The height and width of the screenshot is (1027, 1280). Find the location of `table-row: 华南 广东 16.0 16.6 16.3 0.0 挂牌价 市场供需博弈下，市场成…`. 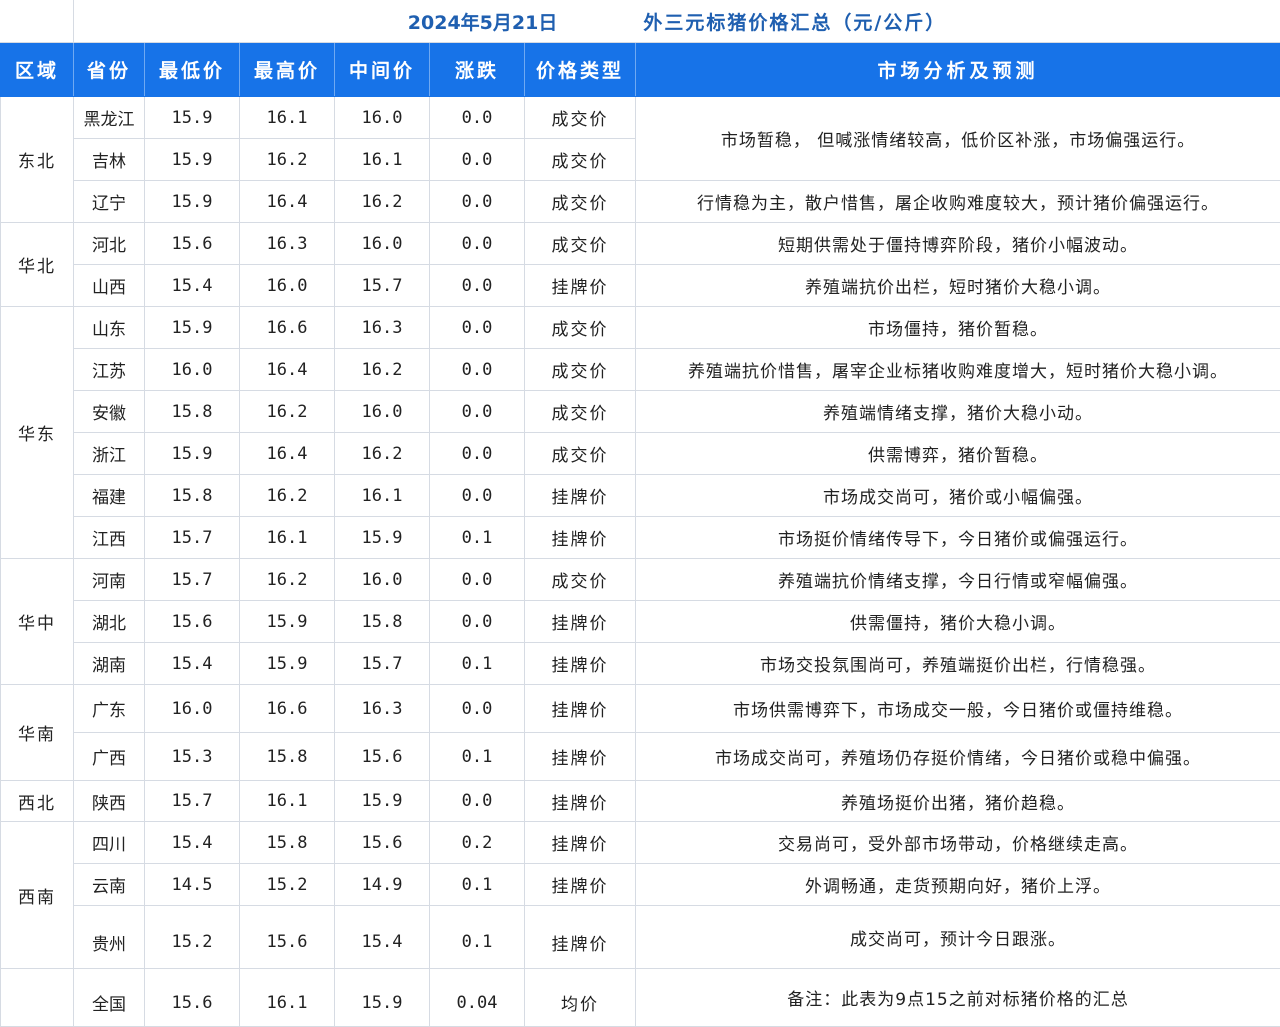

table-row: 华南 广东 16.0 16.6 16.3 0.0 挂牌价 市场供需博弈下，市场成… is located at coordinates (640, 709).